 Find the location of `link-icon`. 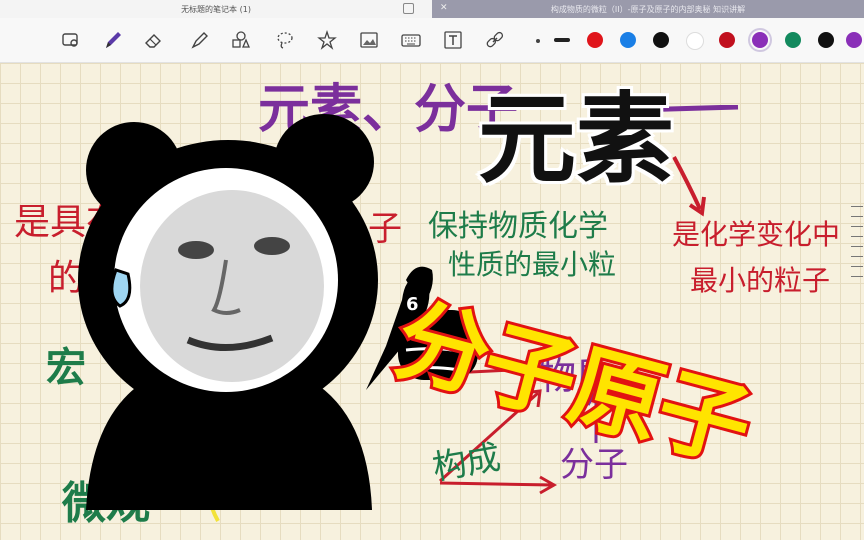

link-icon is located at coordinates (495, 40).